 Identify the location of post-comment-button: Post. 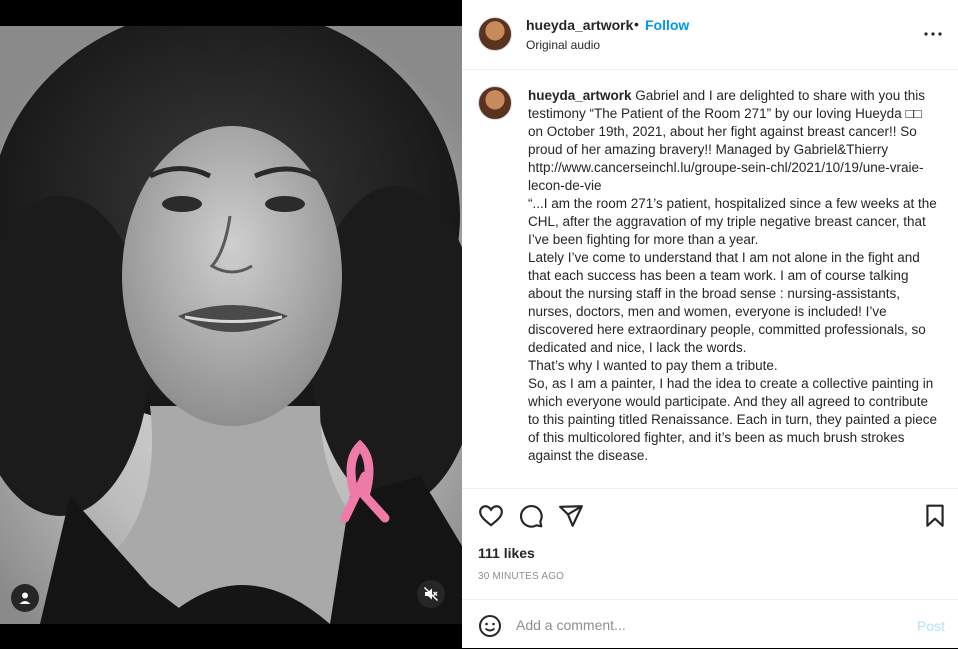
(931, 626).